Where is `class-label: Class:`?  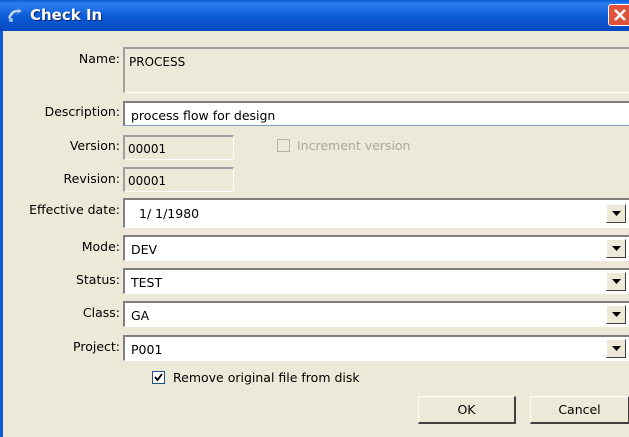 class-label: Class: is located at coordinates (101, 312).